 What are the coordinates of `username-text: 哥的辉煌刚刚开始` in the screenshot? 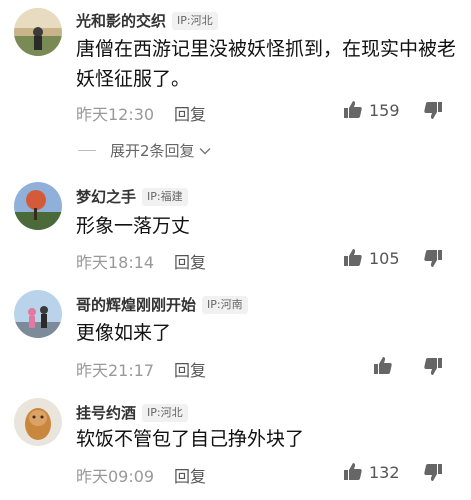 It's located at (136, 304).